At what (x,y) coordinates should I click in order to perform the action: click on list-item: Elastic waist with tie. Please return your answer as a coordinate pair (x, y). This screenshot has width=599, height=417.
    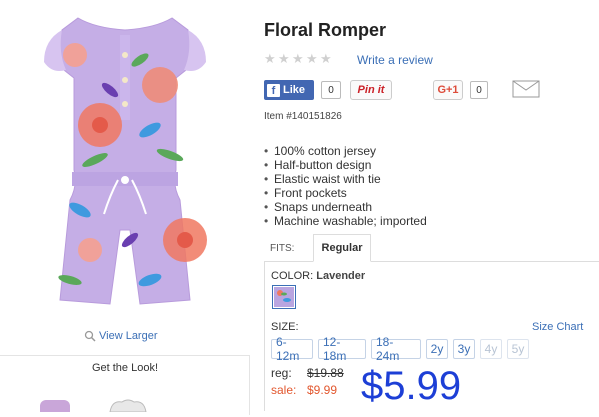
    Looking at the image, I should click on (345, 179).